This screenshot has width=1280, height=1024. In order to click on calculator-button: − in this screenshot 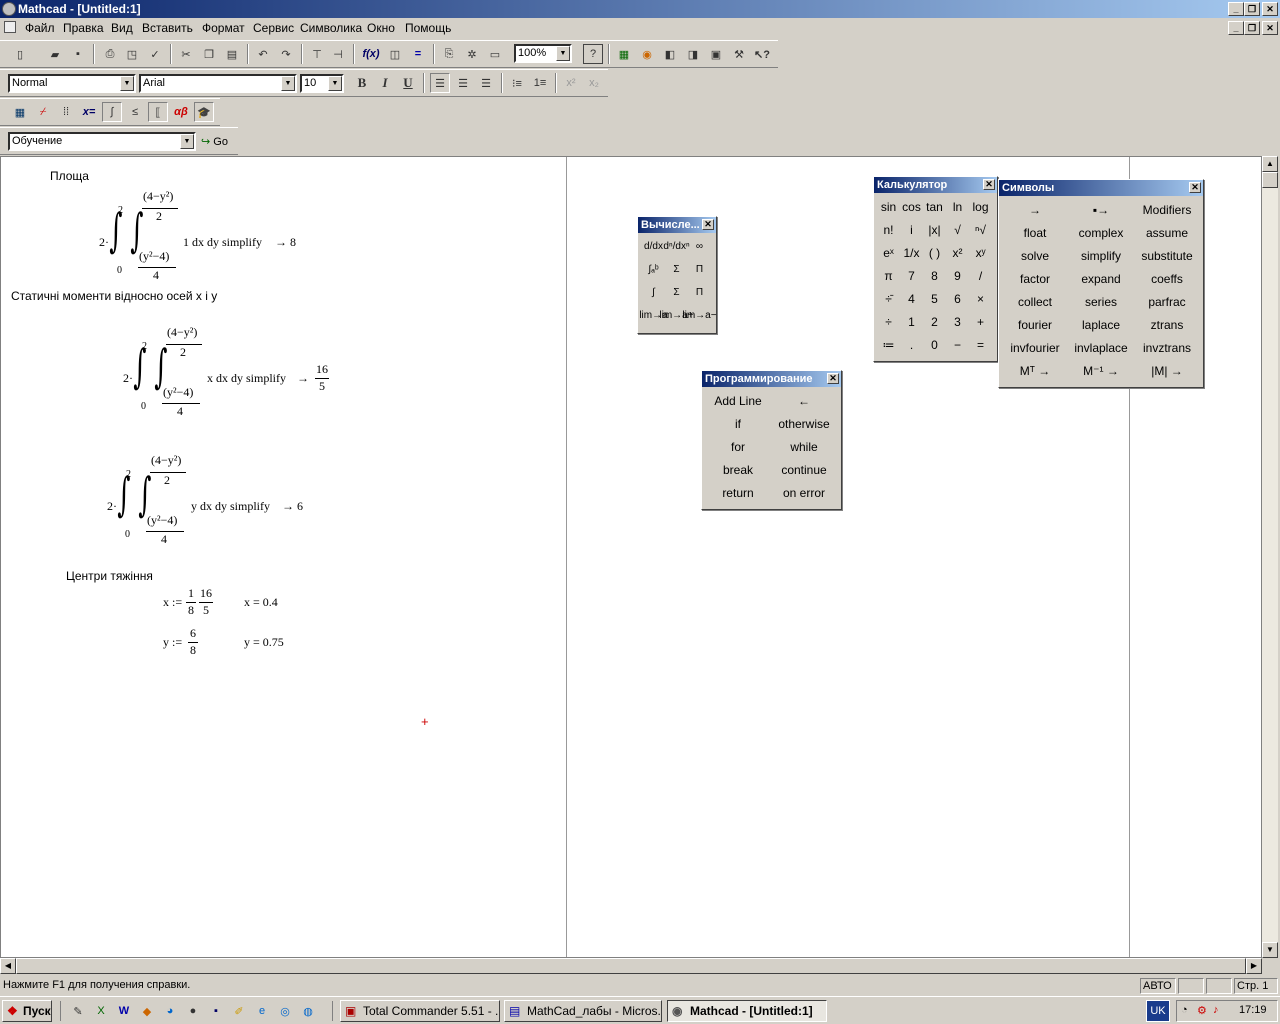, I will do `click(957, 344)`.